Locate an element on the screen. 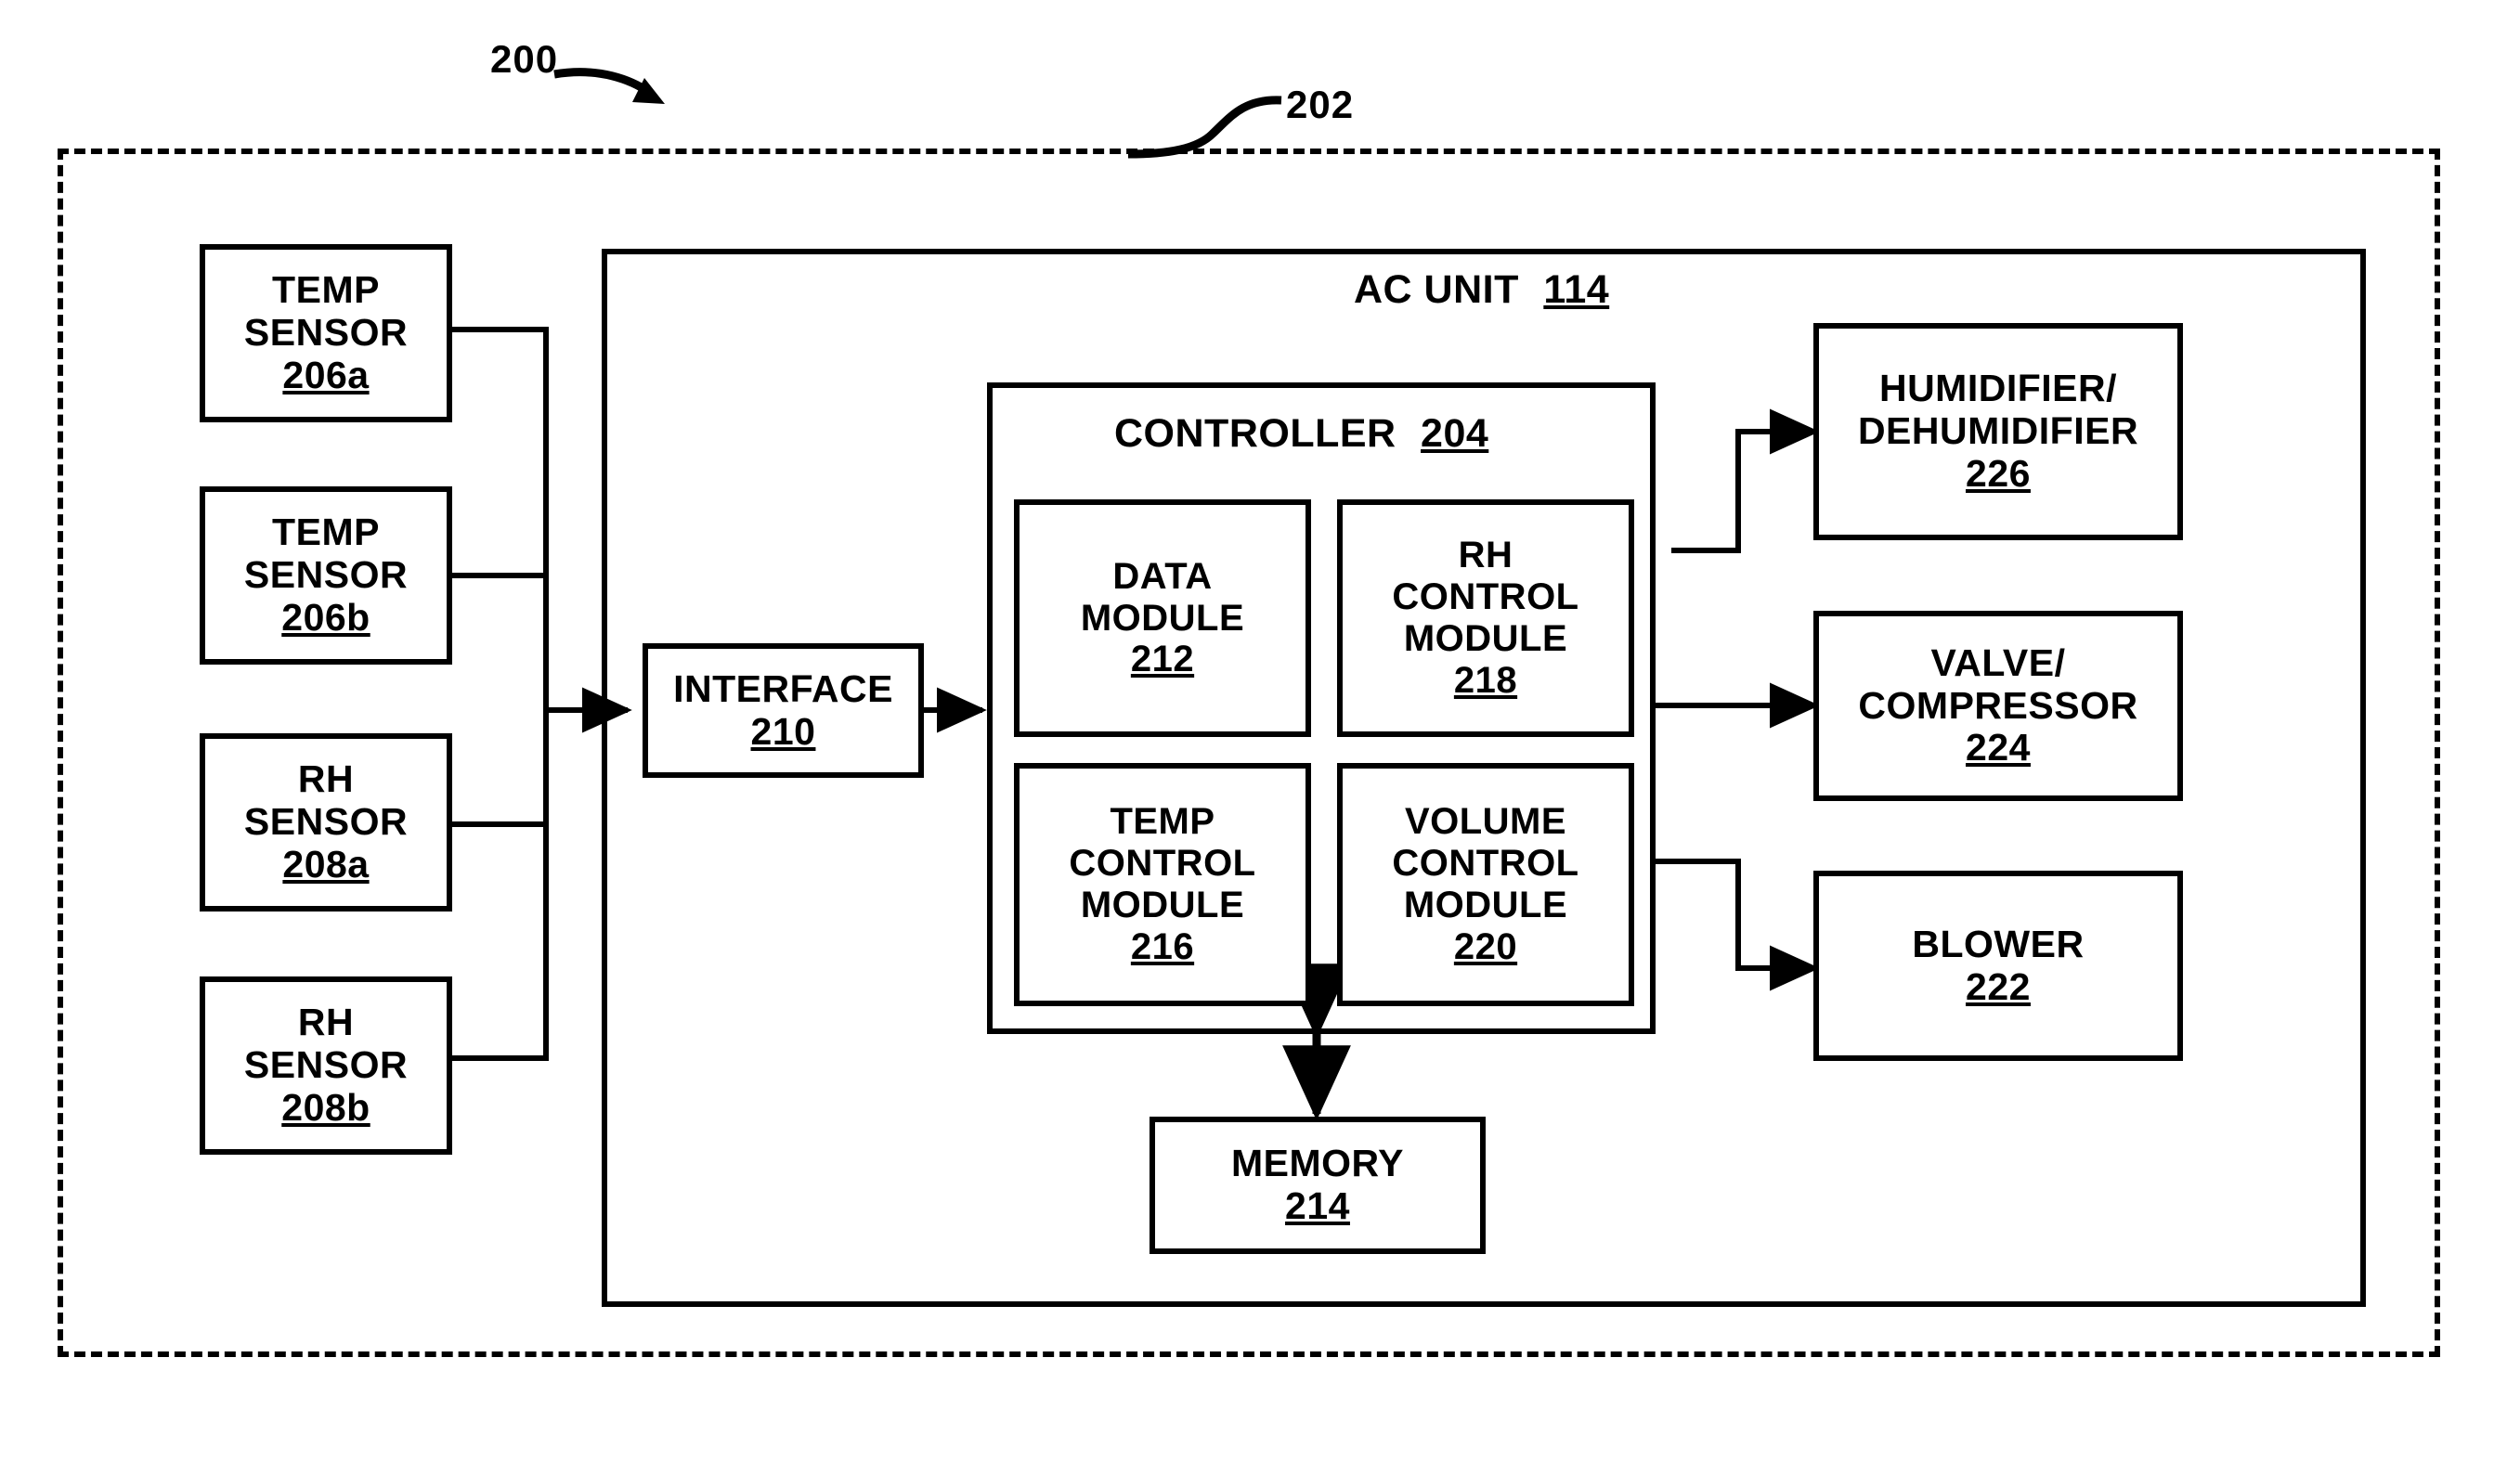 The height and width of the screenshot is (1474, 2520). data-module-212: DATA MODULE 212 is located at coordinates (1162, 618).